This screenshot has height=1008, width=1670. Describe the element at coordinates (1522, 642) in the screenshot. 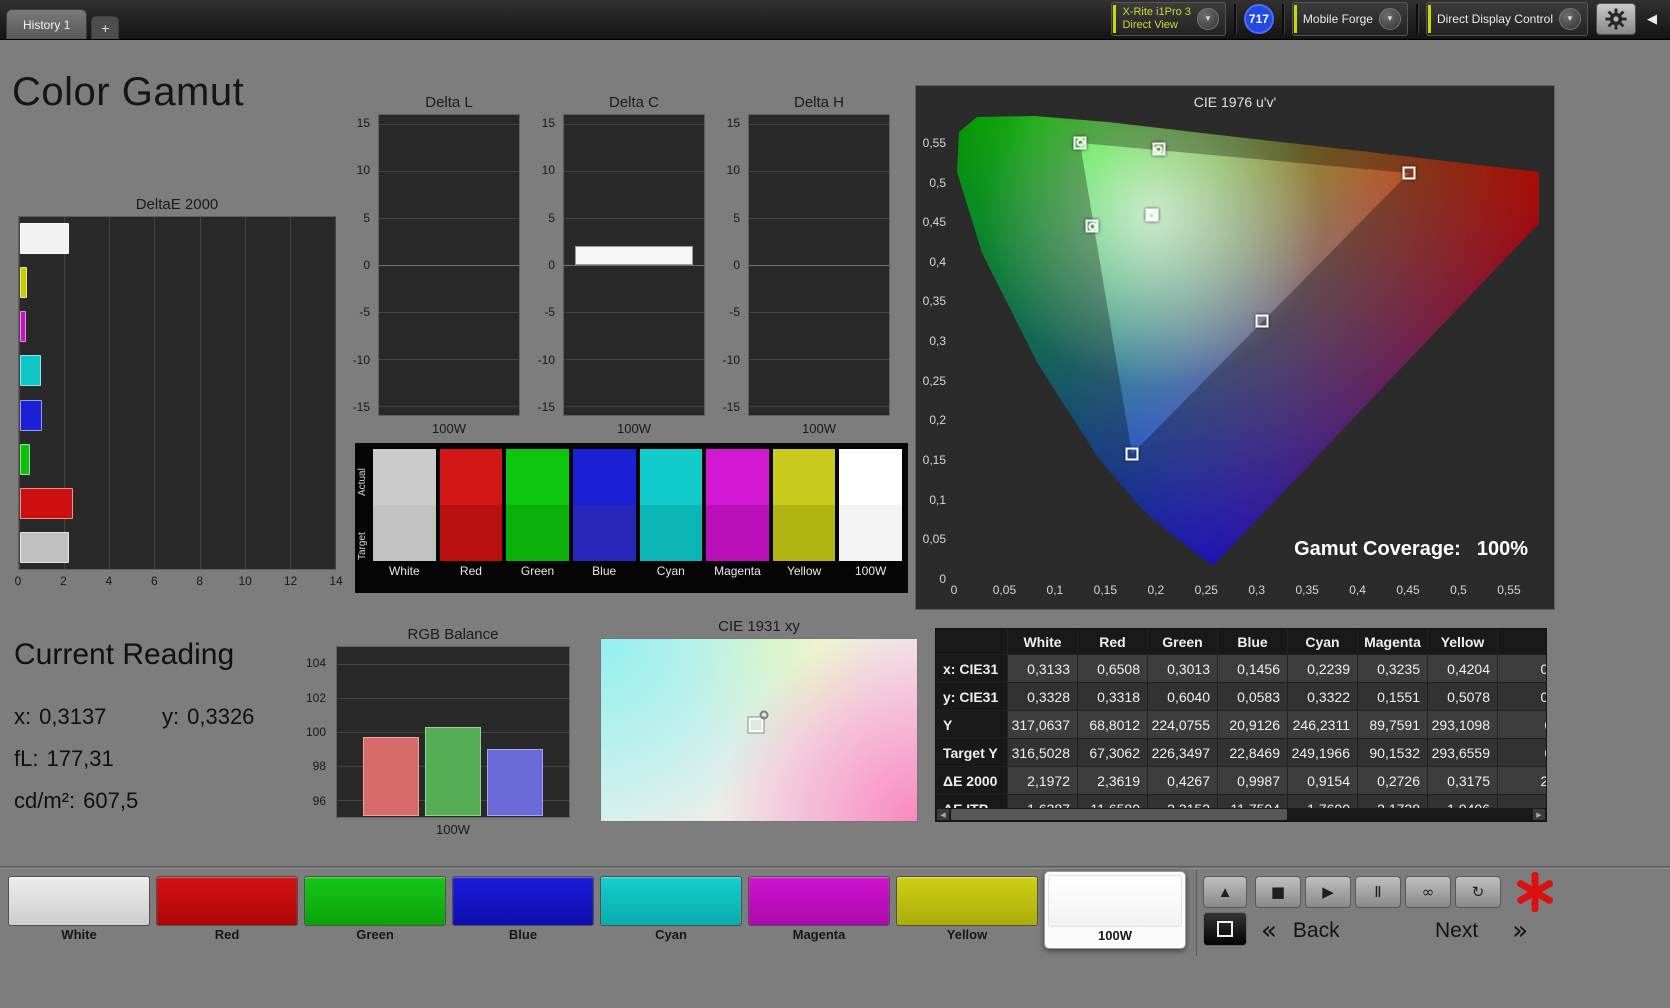

I see `table-column-header` at that location.